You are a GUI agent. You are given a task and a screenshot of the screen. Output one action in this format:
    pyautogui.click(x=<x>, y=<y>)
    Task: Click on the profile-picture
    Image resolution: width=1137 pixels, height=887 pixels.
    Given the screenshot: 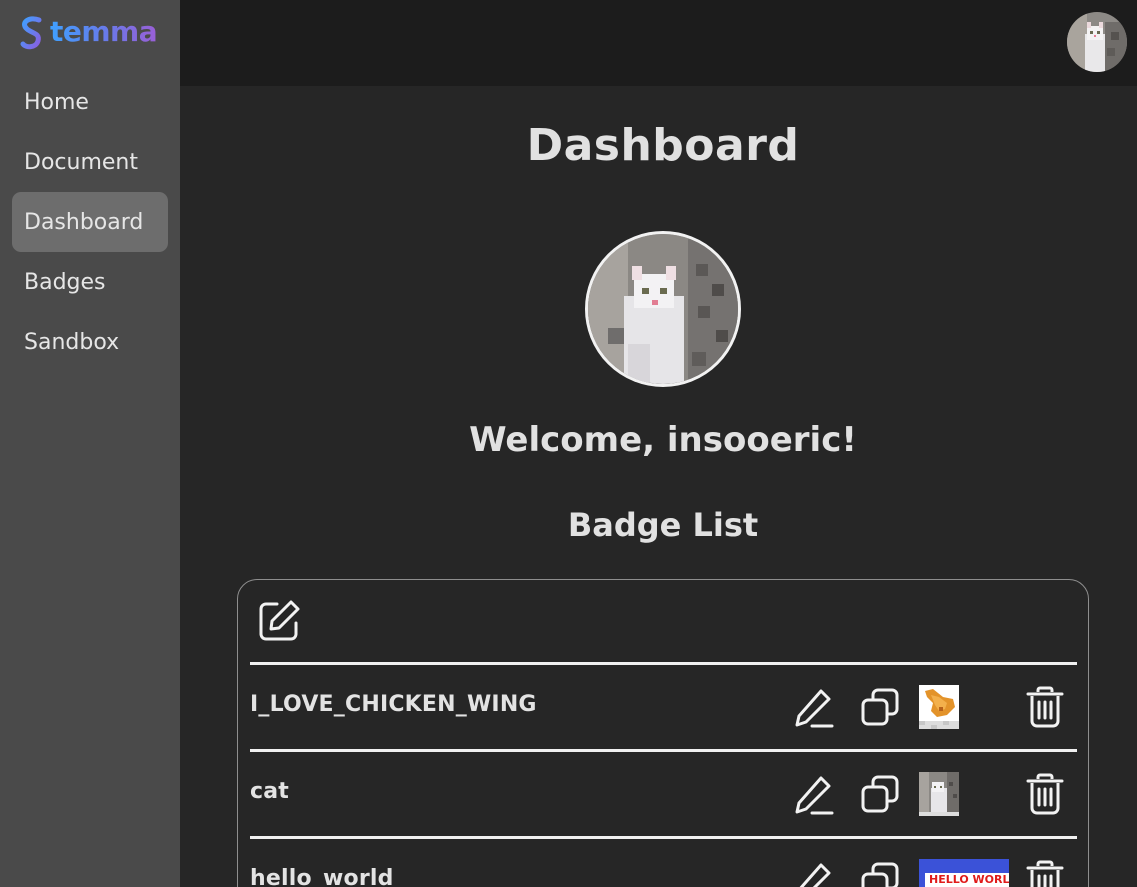 What is the action you would take?
    pyautogui.click(x=663, y=309)
    